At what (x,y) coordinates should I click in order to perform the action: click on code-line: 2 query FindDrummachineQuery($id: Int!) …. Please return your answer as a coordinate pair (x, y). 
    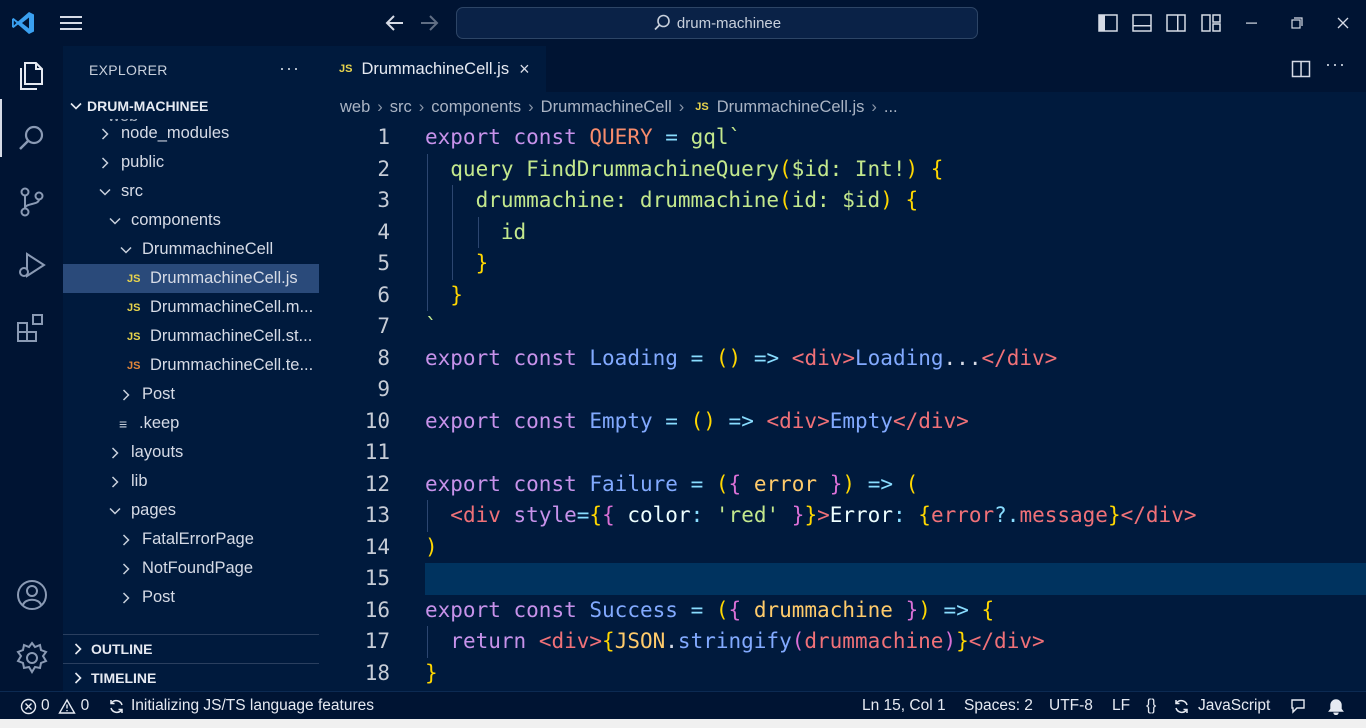
    Looking at the image, I should click on (842, 170).